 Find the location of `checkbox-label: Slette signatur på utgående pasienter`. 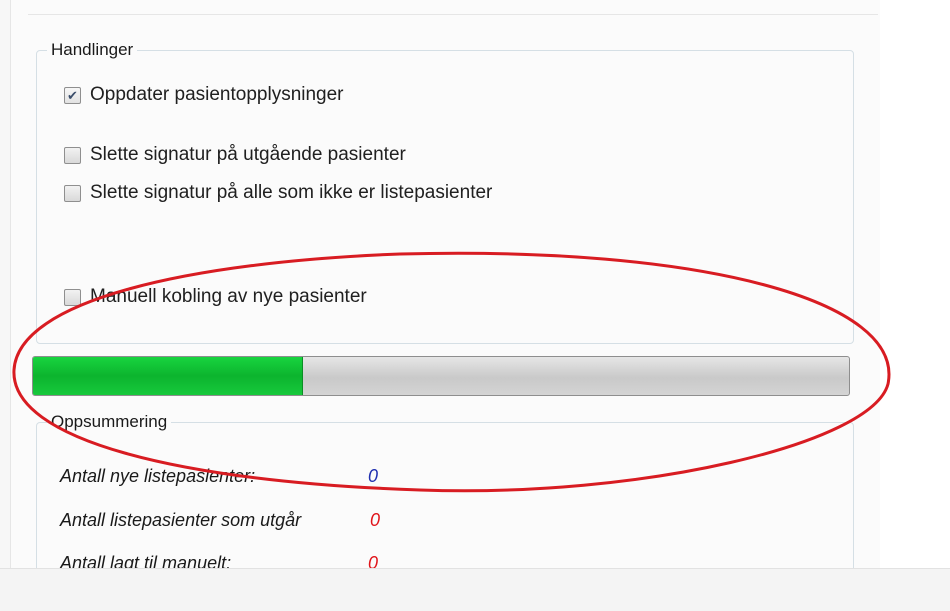

checkbox-label: Slette signatur på utgående pasienter is located at coordinates (248, 154).